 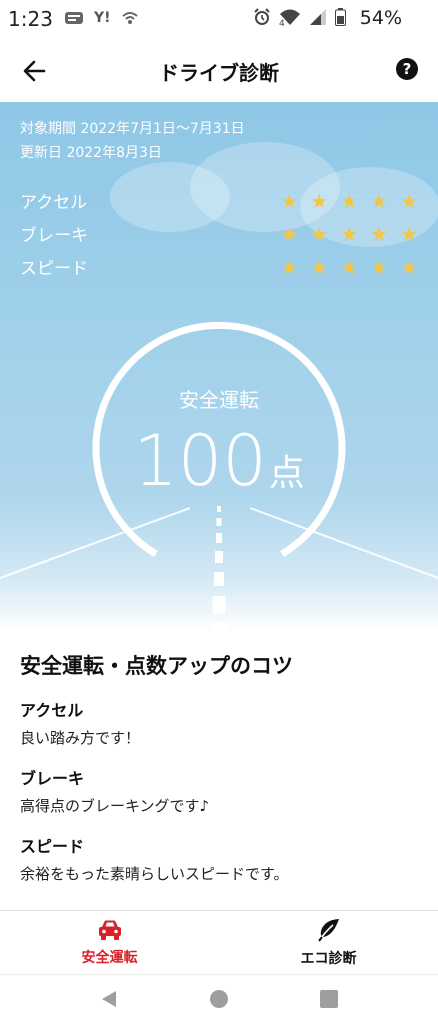 What do you see at coordinates (340, 17) in the screenshot?
I see `battery-icon` at bounding box center [340, 17].